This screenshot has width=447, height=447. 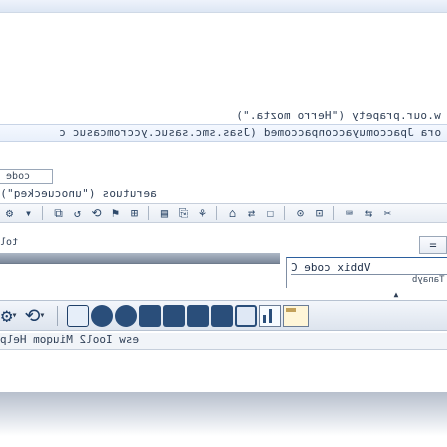 I want to click on tol-label: tol, so click(x=9, y=242).